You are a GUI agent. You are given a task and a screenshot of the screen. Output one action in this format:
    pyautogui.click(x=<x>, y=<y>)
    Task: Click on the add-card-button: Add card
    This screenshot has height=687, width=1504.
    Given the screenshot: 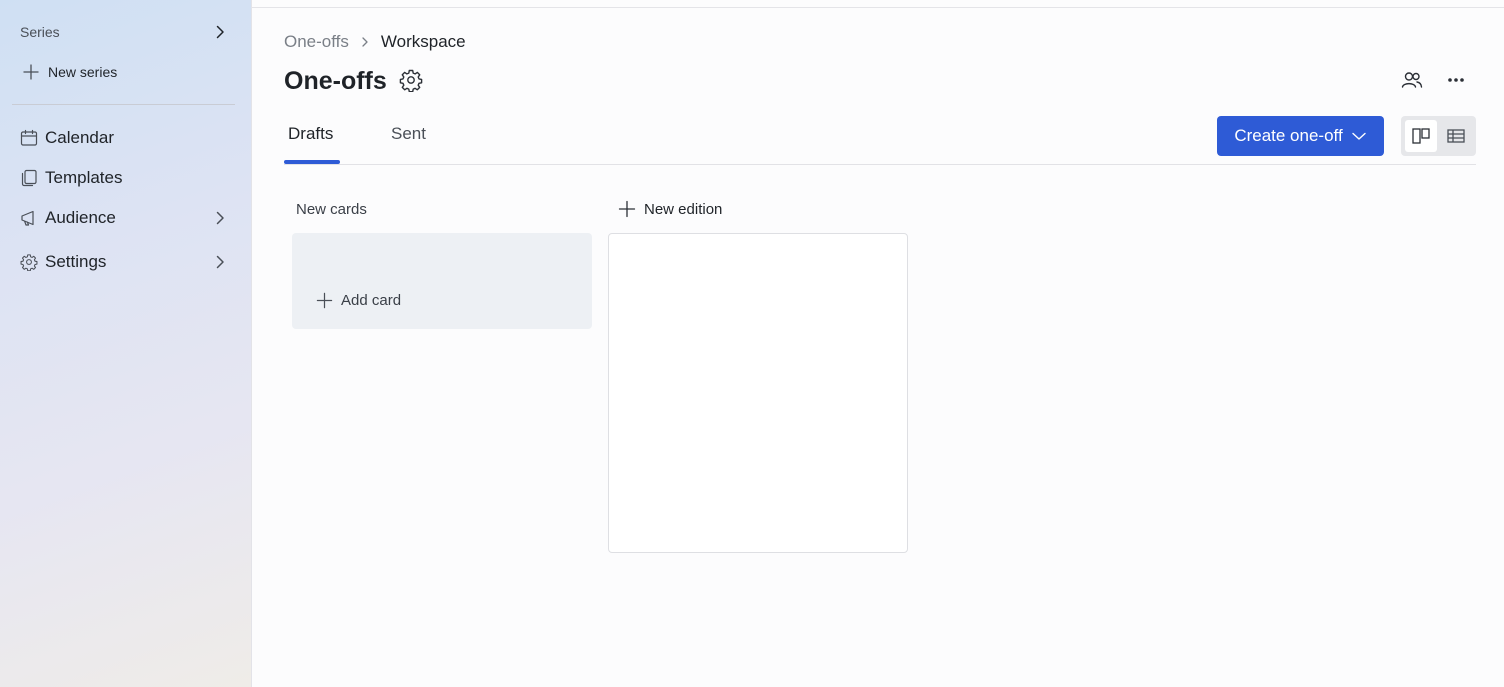 What is the action you would take?
    pyautogui.click(x=358, y=300)
    